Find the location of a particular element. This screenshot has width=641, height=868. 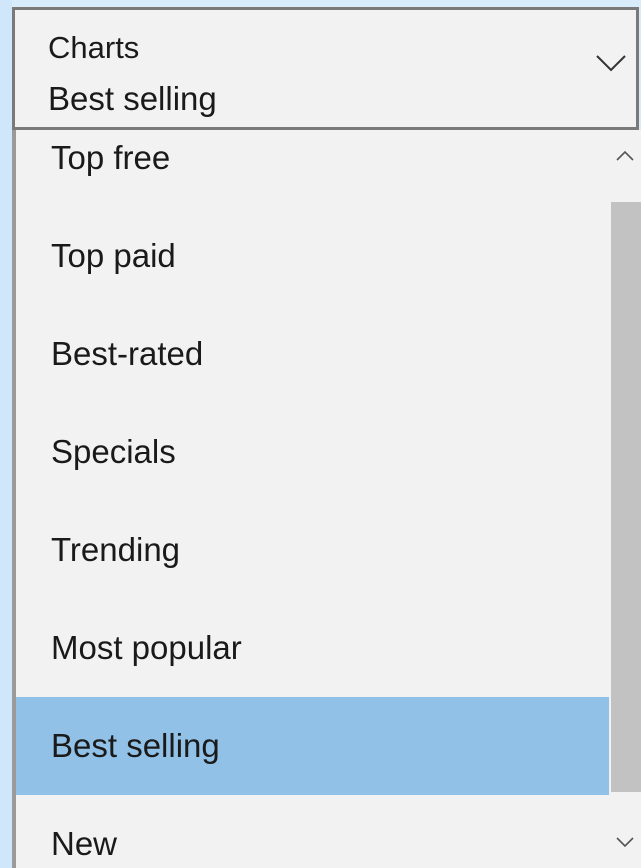

chevron-up-icon is located at coordinates (625, 158).